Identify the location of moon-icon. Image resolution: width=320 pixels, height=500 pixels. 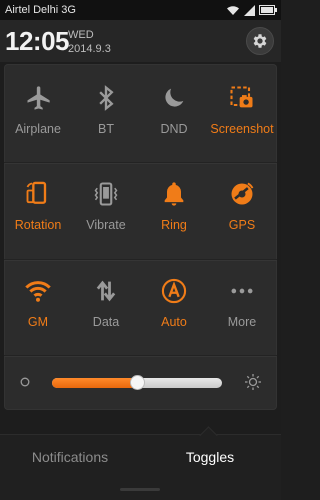
(174, 97).